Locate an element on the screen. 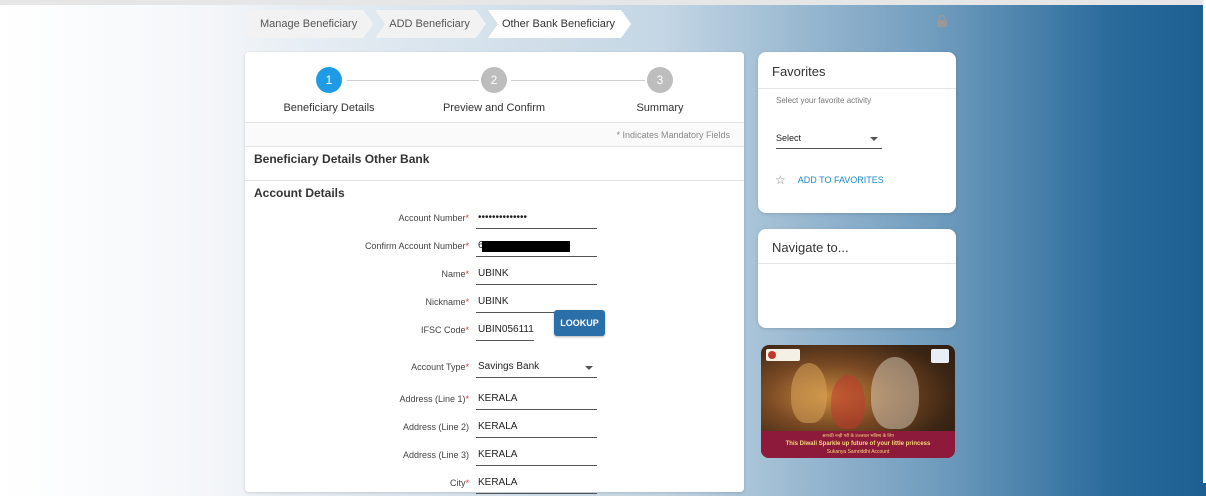  address-line1-input: KERALA is located at coordinates (536, 399).